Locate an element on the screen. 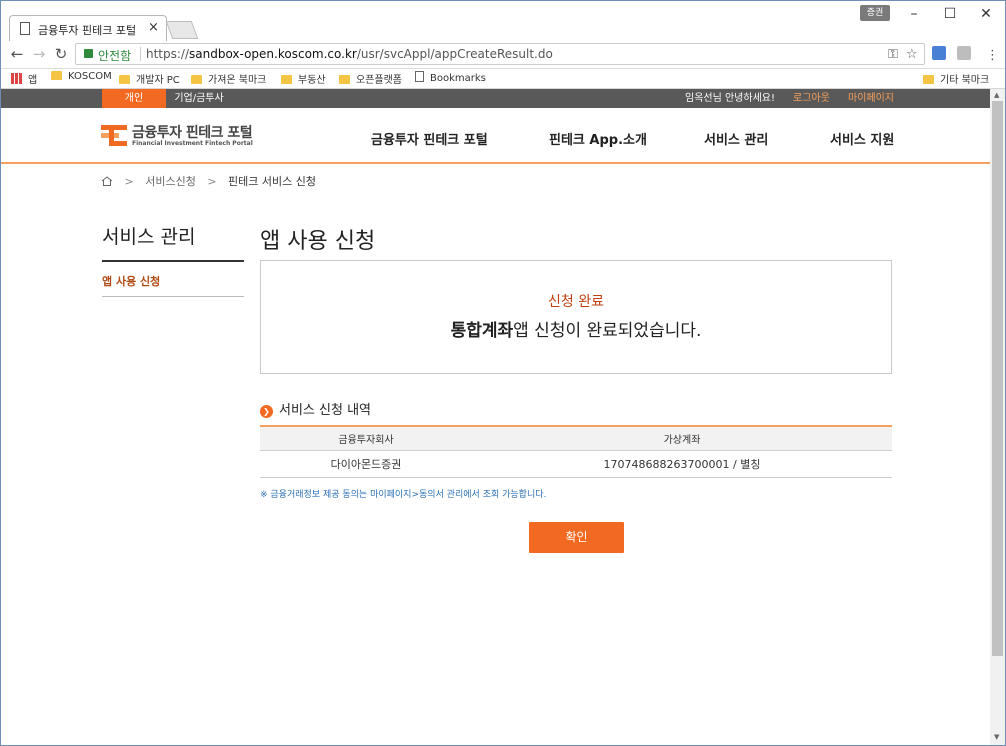 Image resolution: width=1006 pixels, height=746 pixels. tab-close-icon: × is located at coordinates (153, 27).